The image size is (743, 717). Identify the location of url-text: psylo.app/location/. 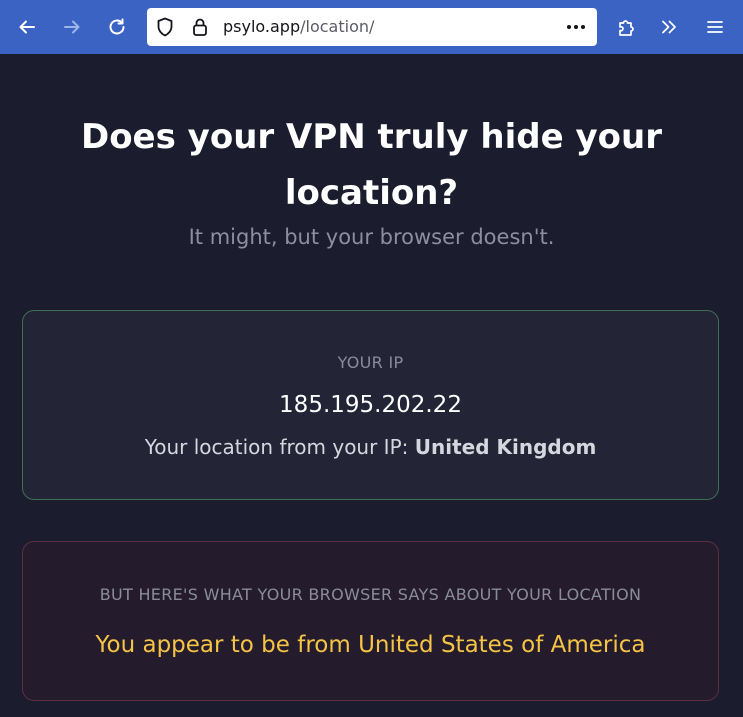
(298, 27).